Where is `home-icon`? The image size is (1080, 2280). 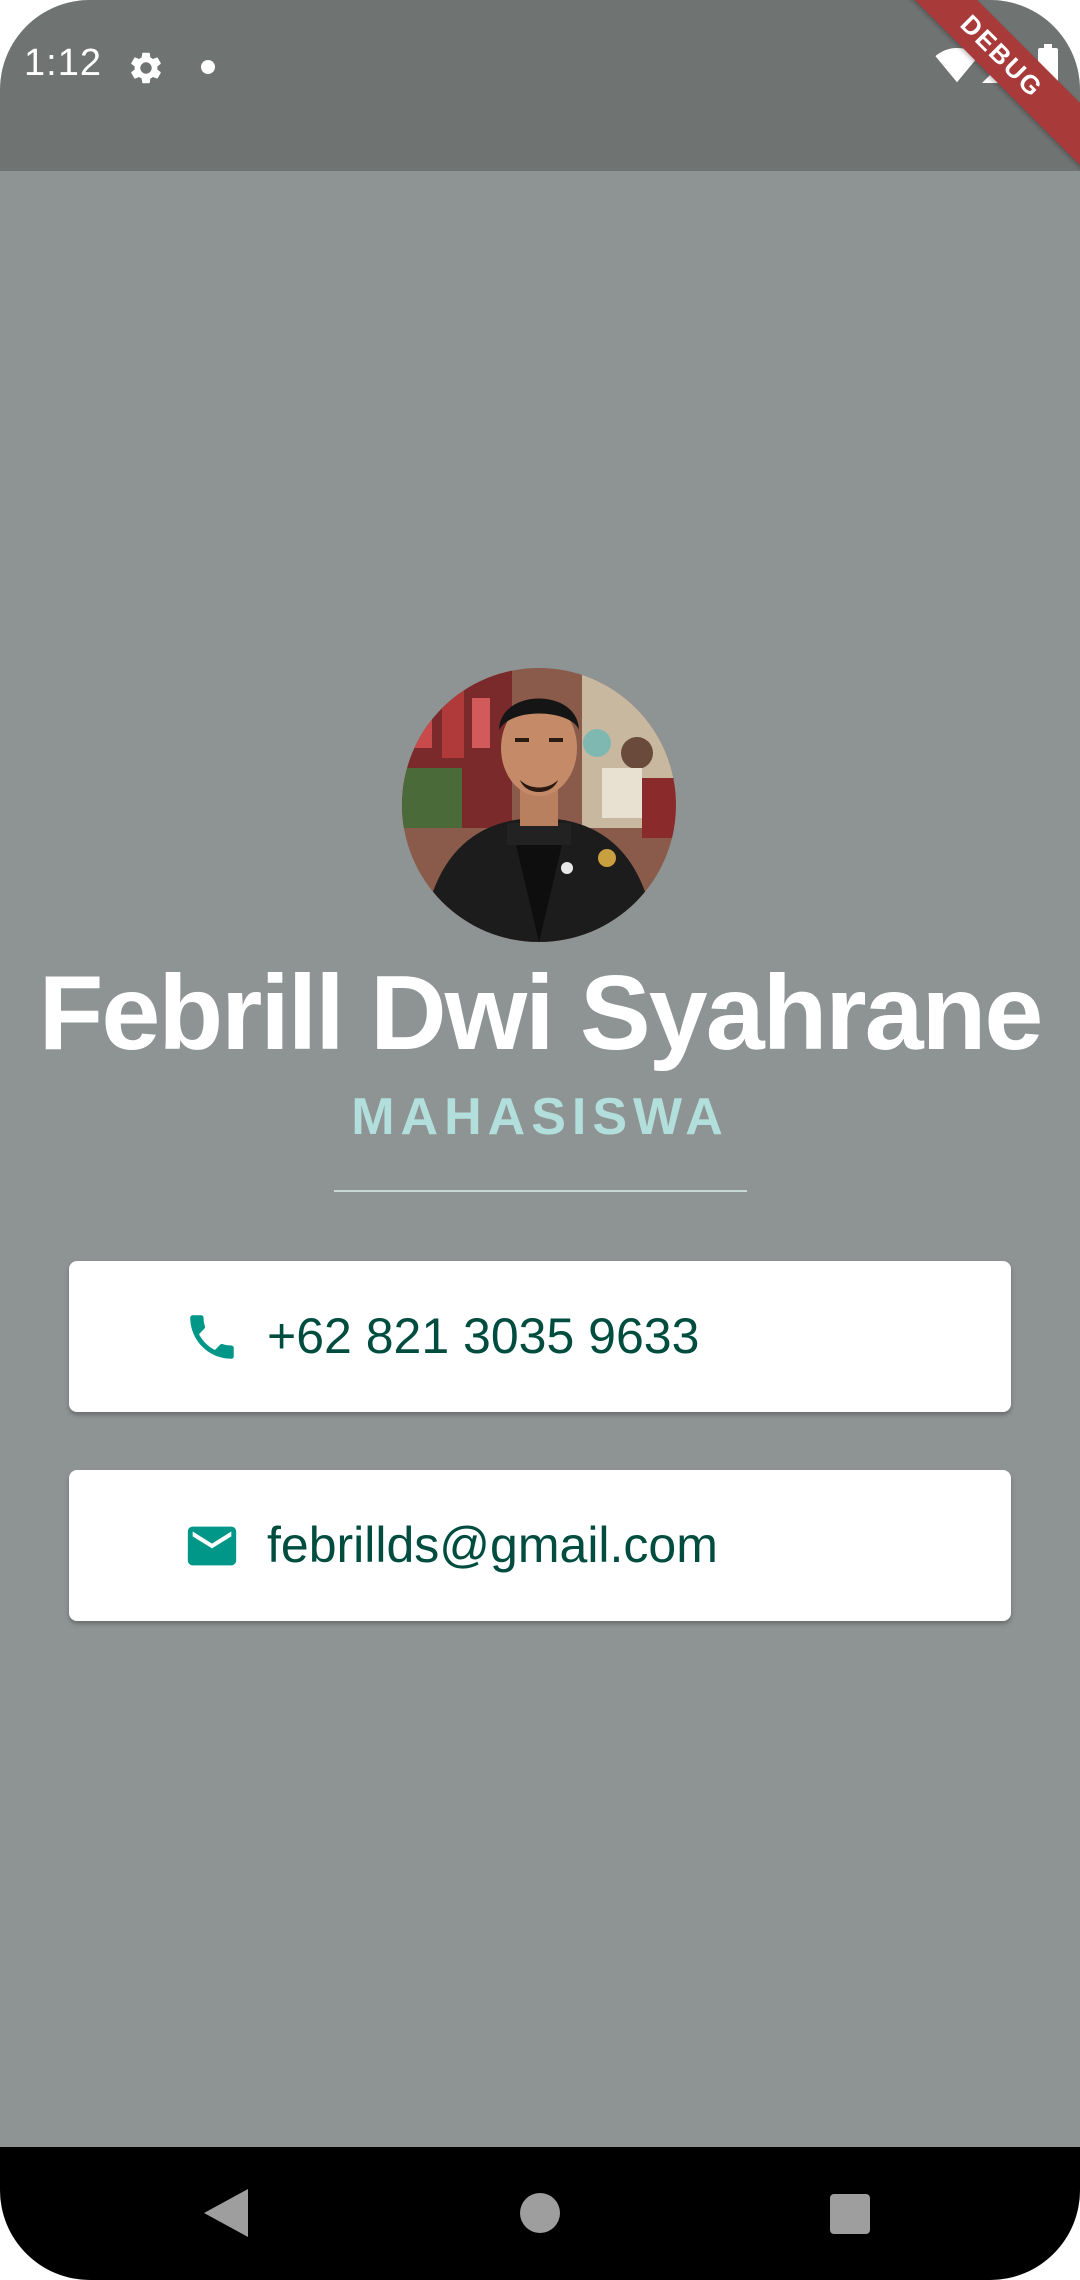
home-icon is located at coordinates (540, 2213).